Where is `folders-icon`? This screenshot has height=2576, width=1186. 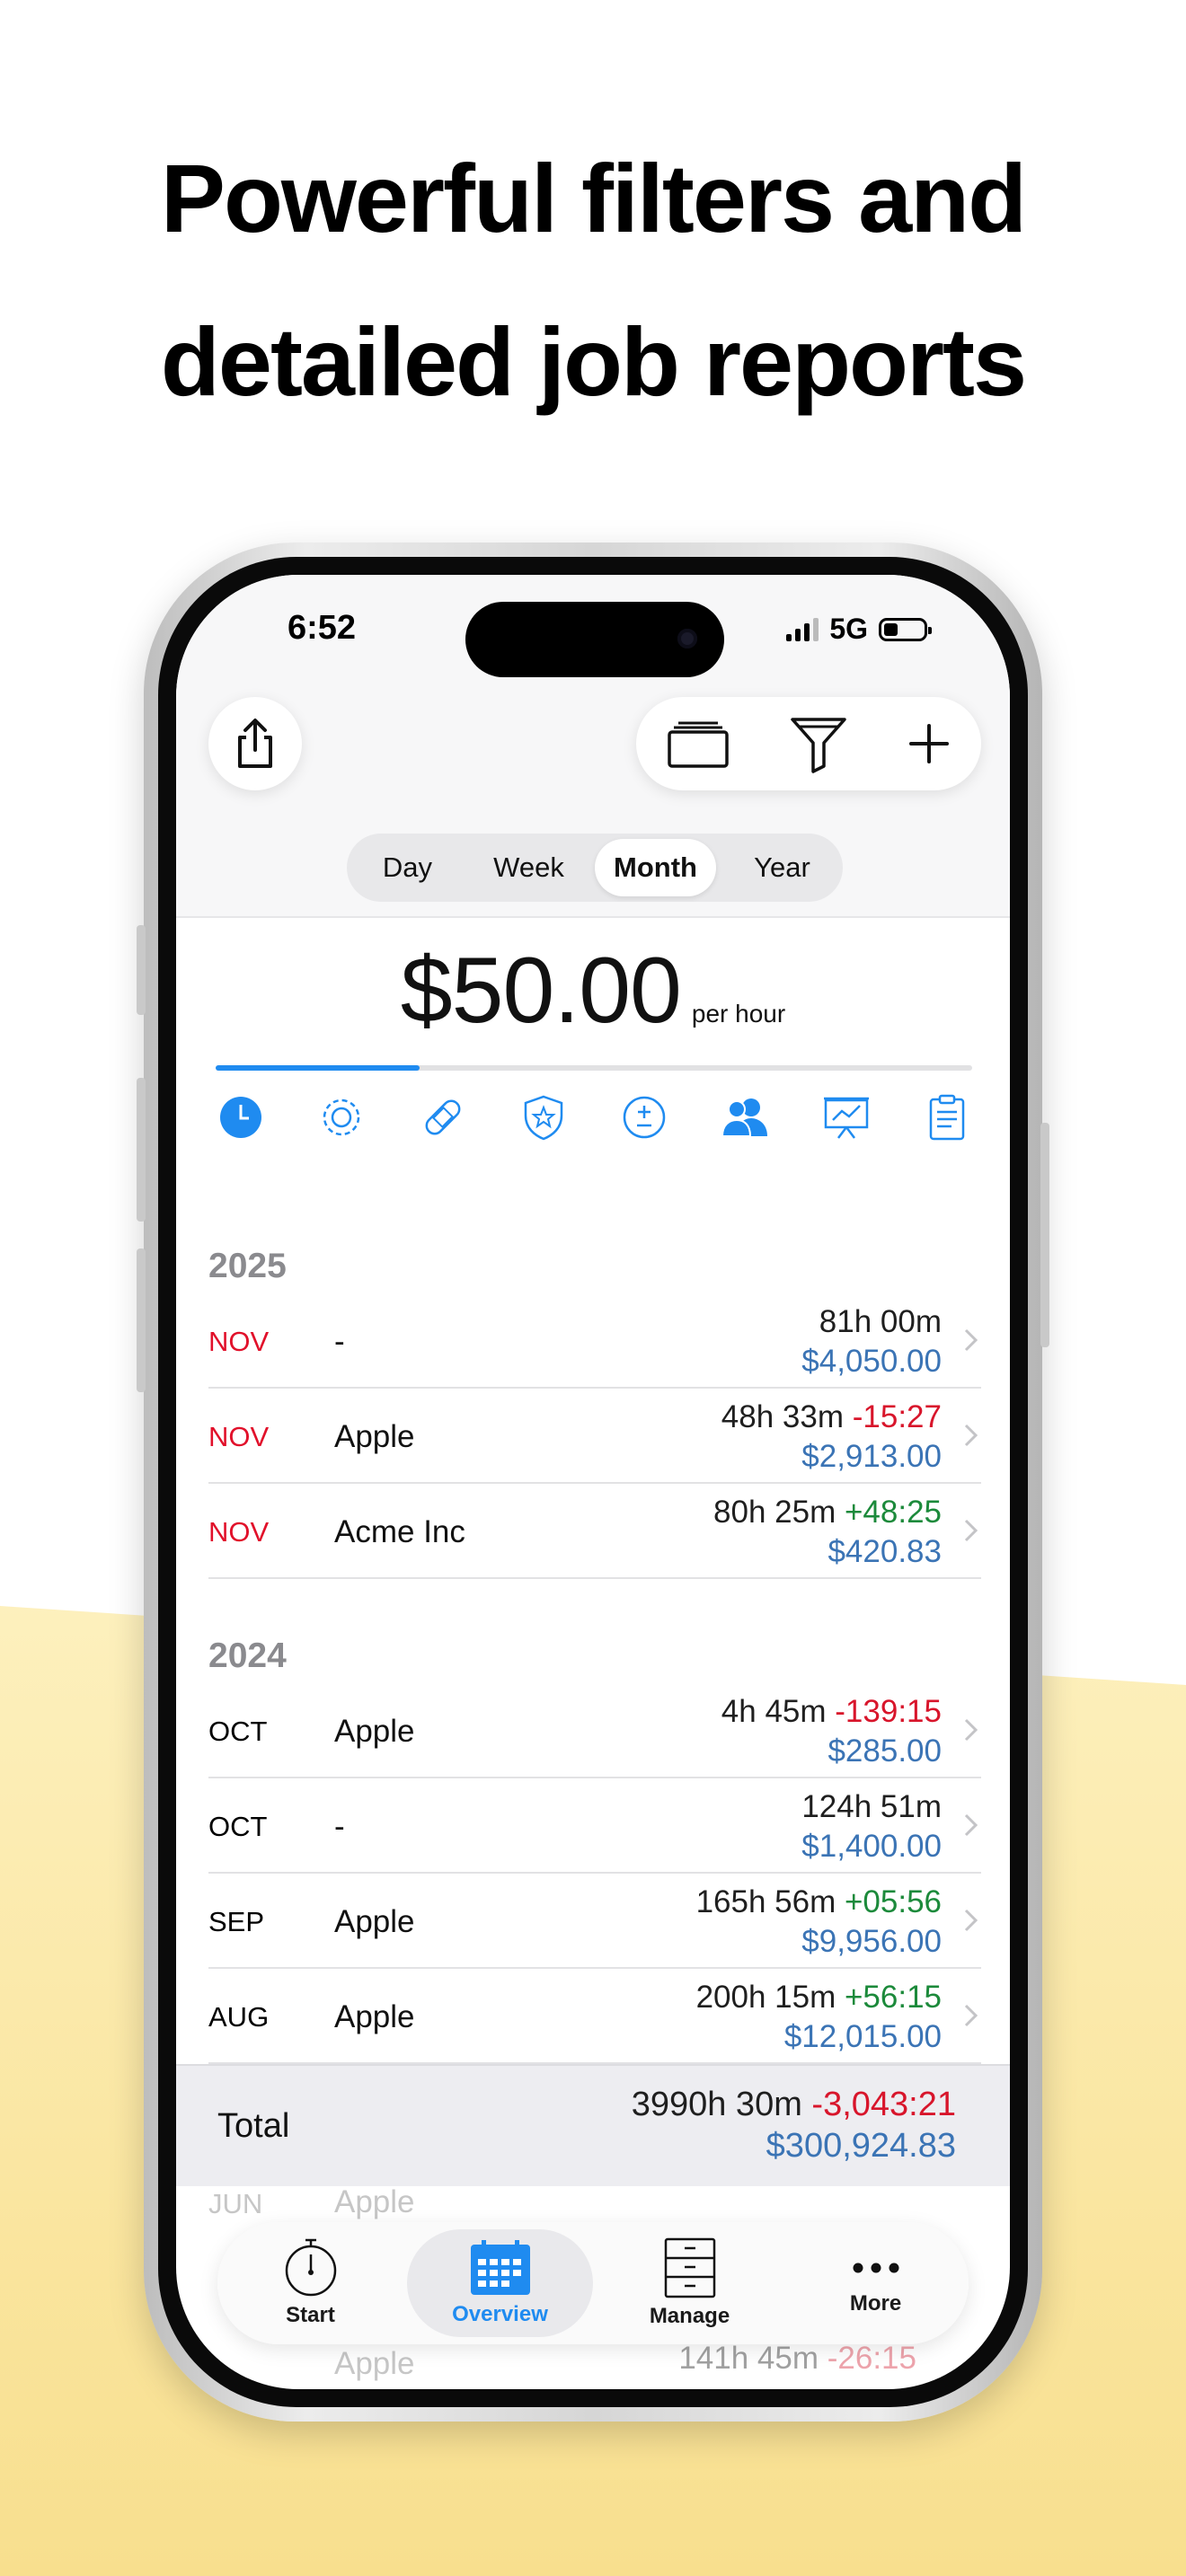
folders-icon is located at coordinates (698, 743).